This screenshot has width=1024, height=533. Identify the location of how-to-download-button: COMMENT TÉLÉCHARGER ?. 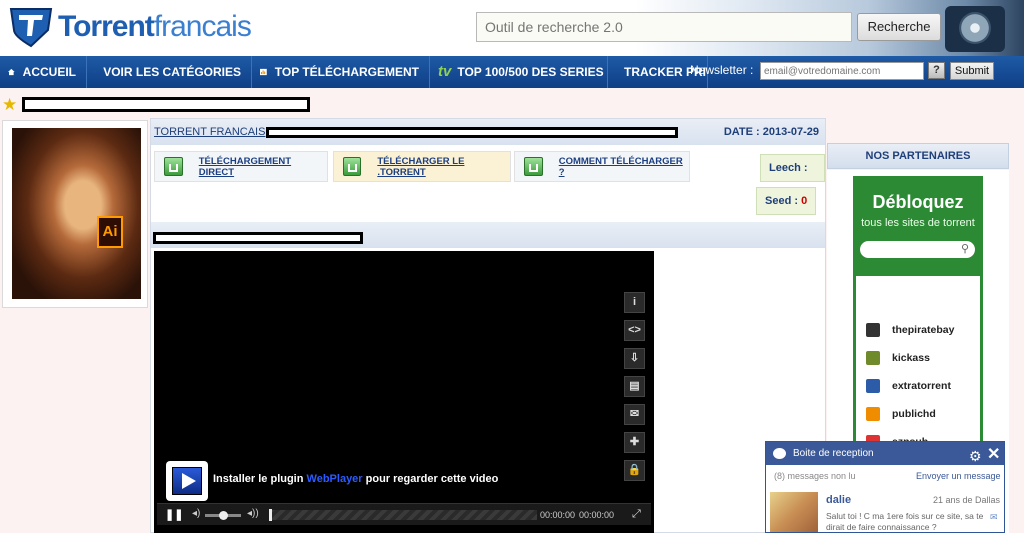
(602, 166).